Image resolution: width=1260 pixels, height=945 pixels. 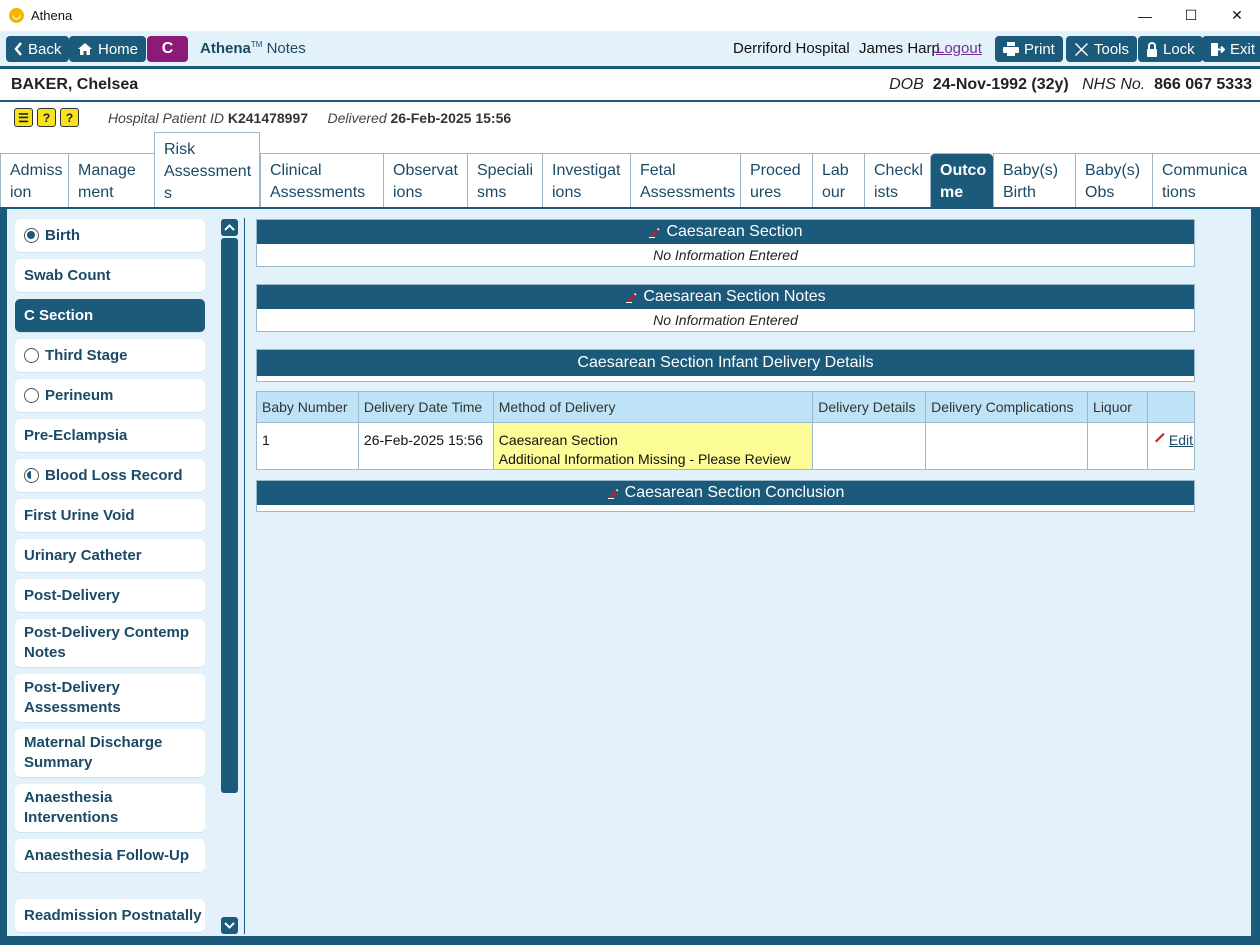 I want to click on alert-icons: ☰ ? ?, so click(x=46, y=117).